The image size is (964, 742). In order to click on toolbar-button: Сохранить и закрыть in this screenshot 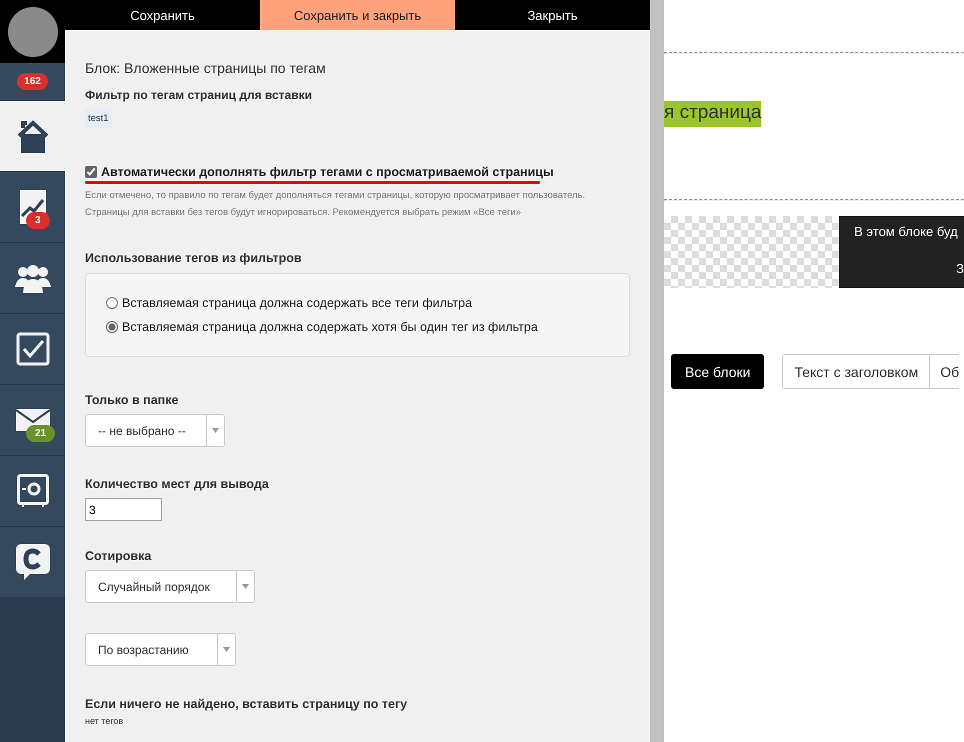, I will do `click(357, 15)`.